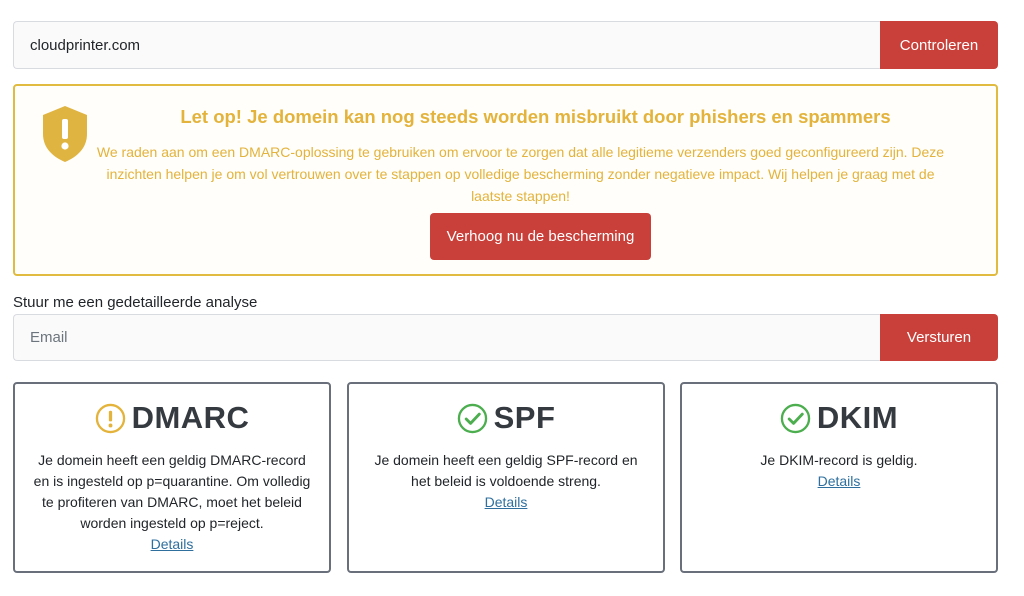 The image size is (1024, 596). I want to click on domain-search-bar: Controleren, so click(505, 45).